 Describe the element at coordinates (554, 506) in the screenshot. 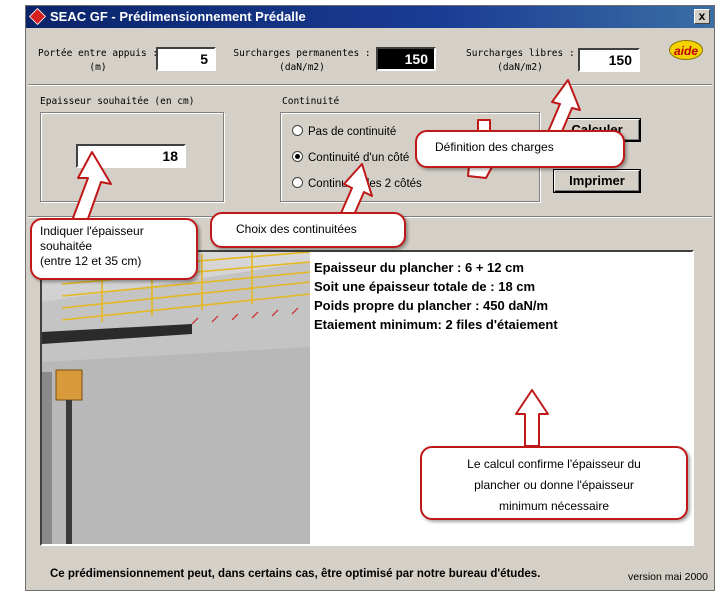

I see `callout-calcul-line3: minimum nécessaire` at that location.